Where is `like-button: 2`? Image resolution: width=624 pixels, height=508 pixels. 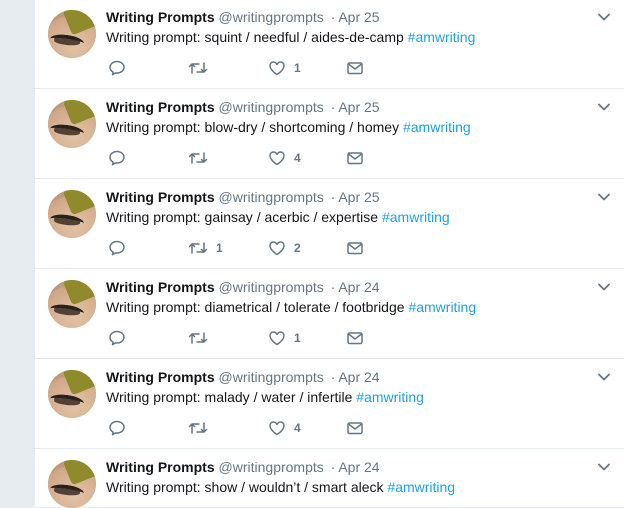
like-button: 2 is located at coordinates (284, 248).